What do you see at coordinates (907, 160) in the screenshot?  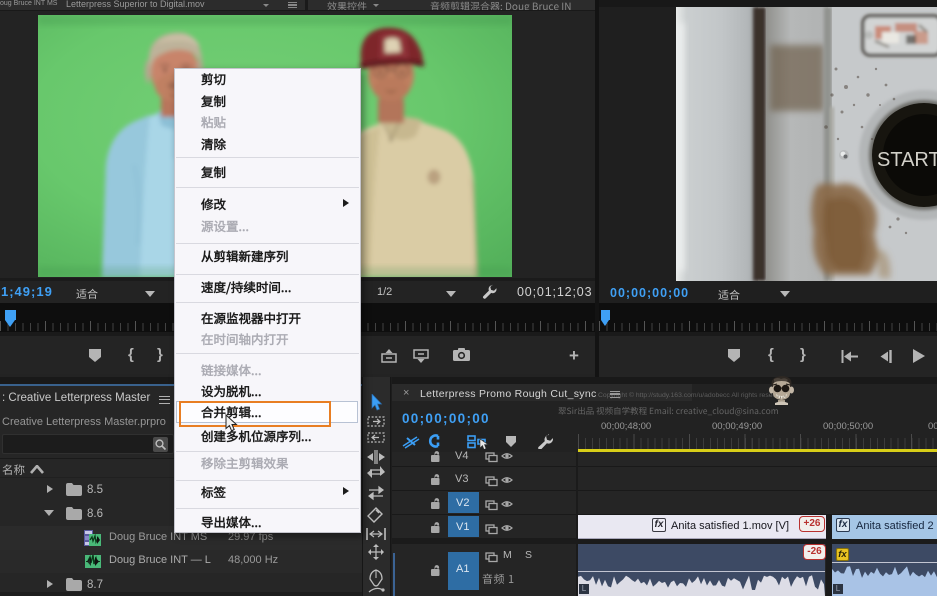 I see `svg-text: START` at bounding box center [907, 160].